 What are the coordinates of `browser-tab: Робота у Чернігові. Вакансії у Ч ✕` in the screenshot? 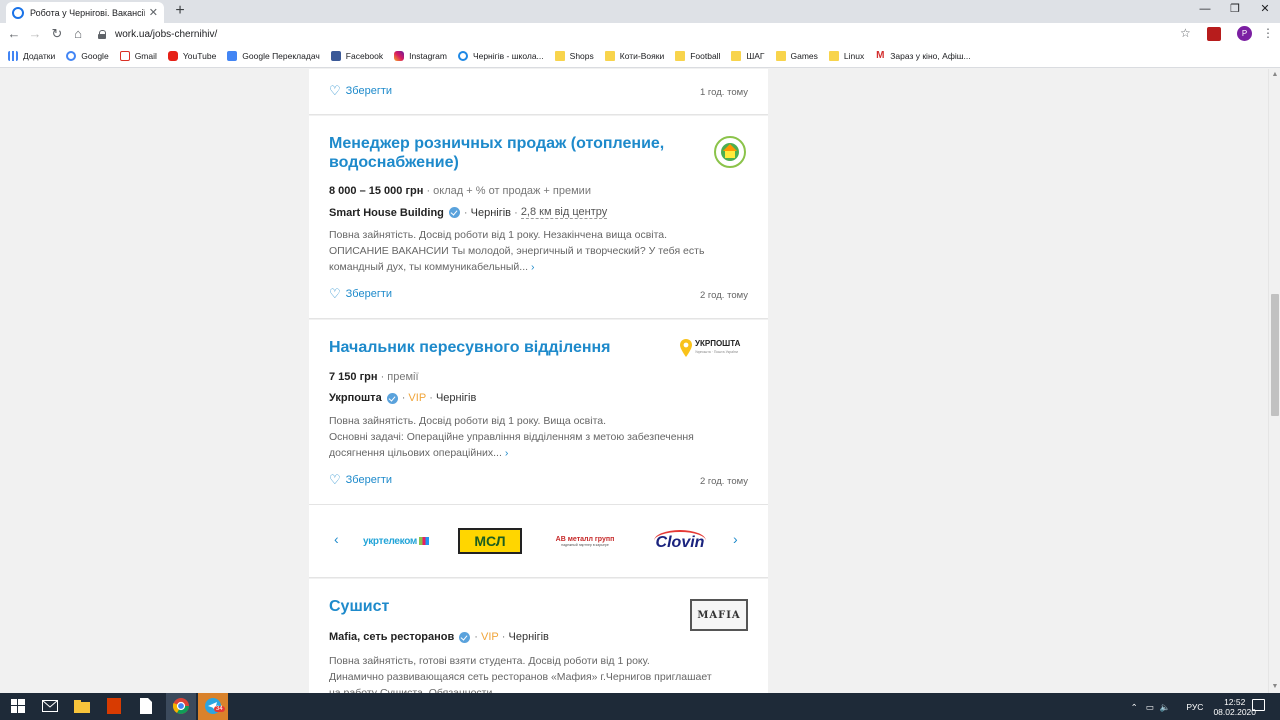 It's located at (85, 12).